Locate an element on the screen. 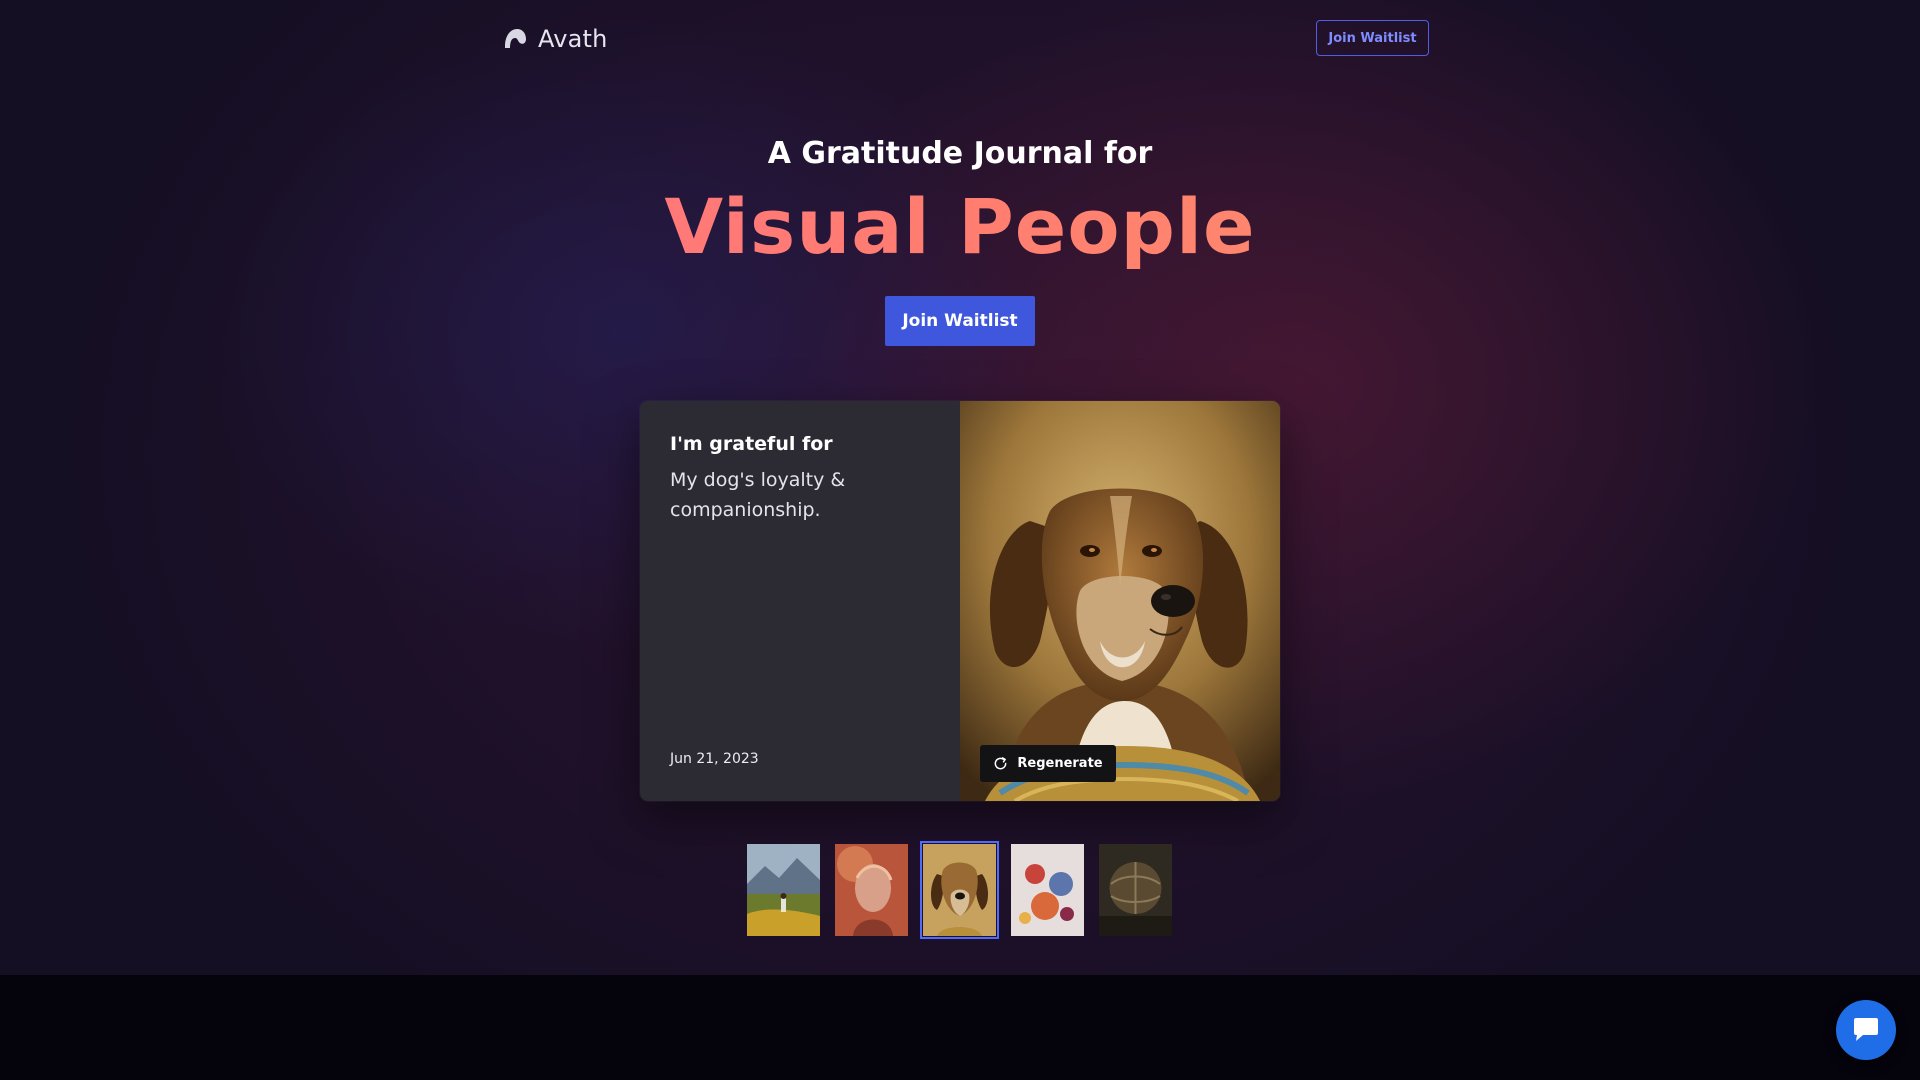 The height and width of the screenshot is (1080, 1920). dog-thumbnail-image is located at coordinates (959, 890).